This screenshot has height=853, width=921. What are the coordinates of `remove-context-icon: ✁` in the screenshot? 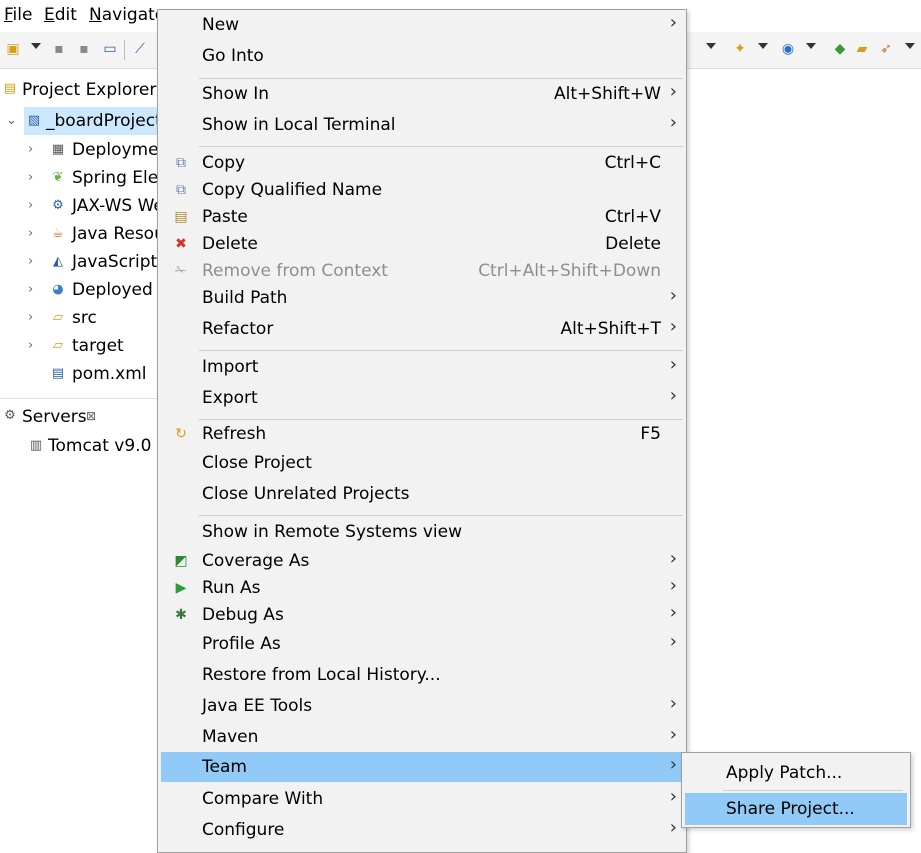 It's located at (181, 271).